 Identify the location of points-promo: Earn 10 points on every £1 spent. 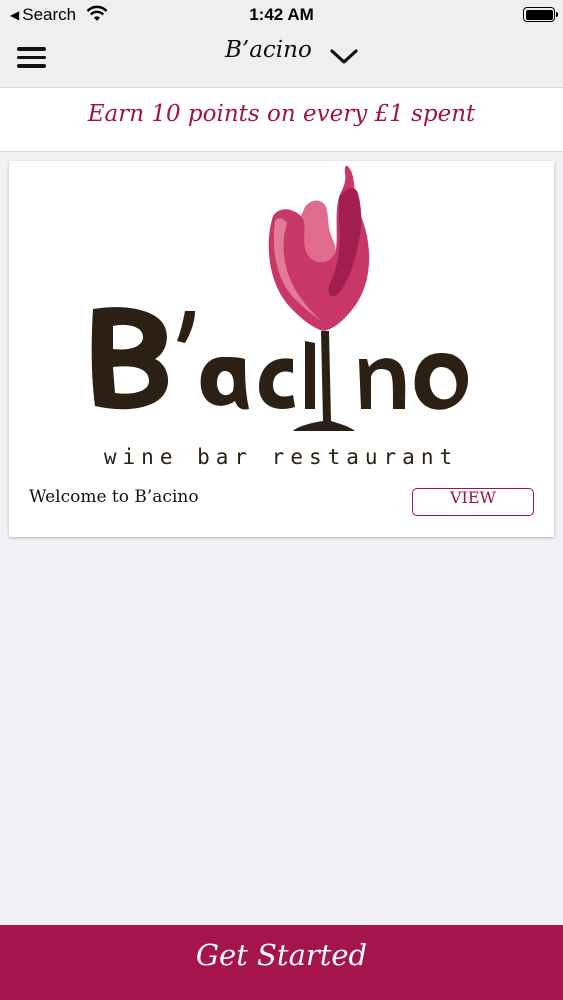
(281, 120).